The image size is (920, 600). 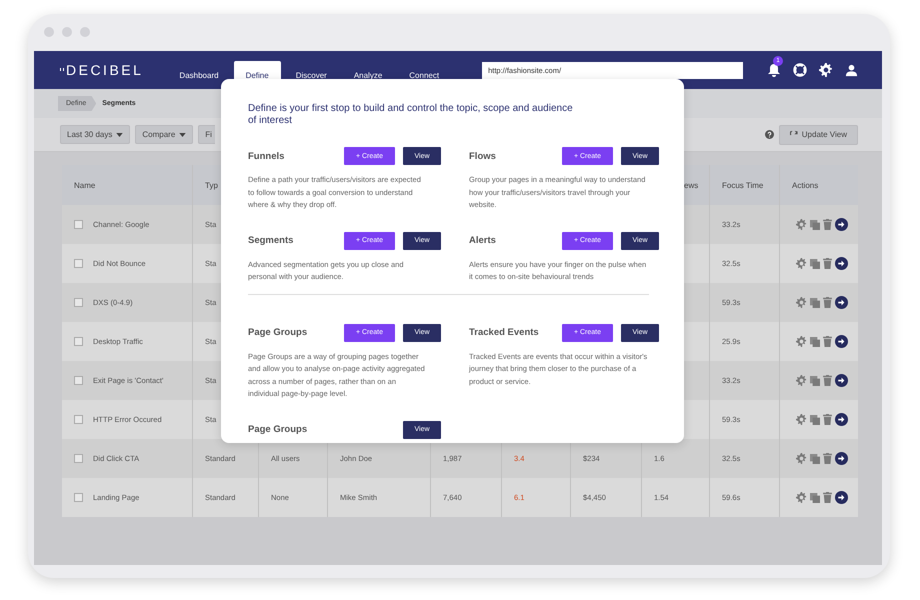 I want to click on column-header: Focus Time, so click(x=743, y=185).